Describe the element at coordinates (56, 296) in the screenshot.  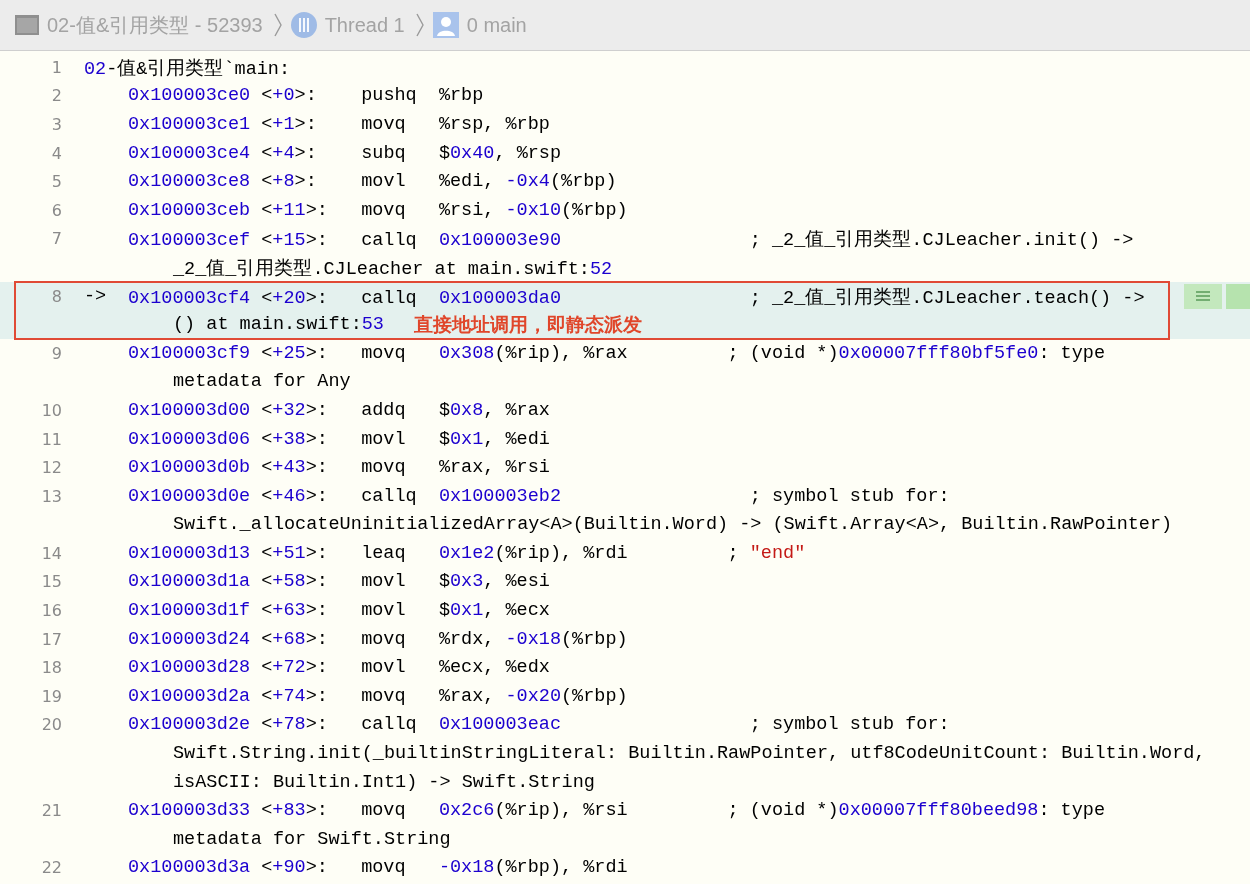
I see `line-number: 8` at that location.